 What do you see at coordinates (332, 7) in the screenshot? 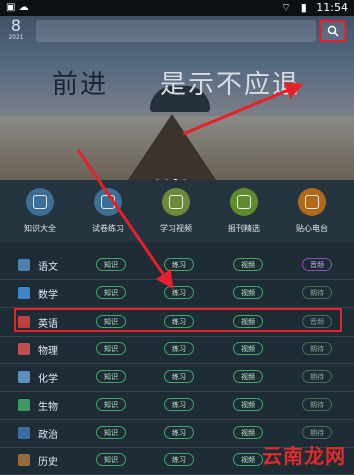
I see `status-time: 11:54` at bounding box center [332, 7].